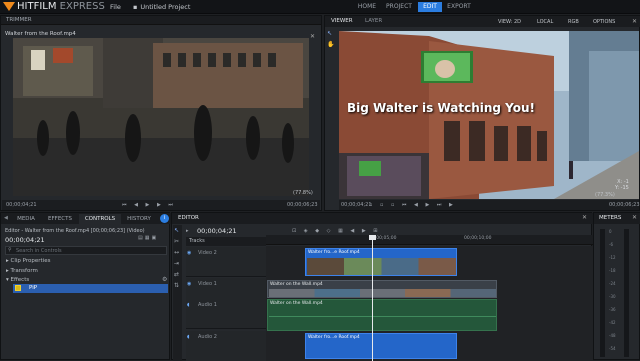 The image size is (640, 361). What do you see at coordinates (334, 337) in the screenshot?
I see `clip-label: Walter fro...e Roof.mp4` at bounding box center [334, 337].